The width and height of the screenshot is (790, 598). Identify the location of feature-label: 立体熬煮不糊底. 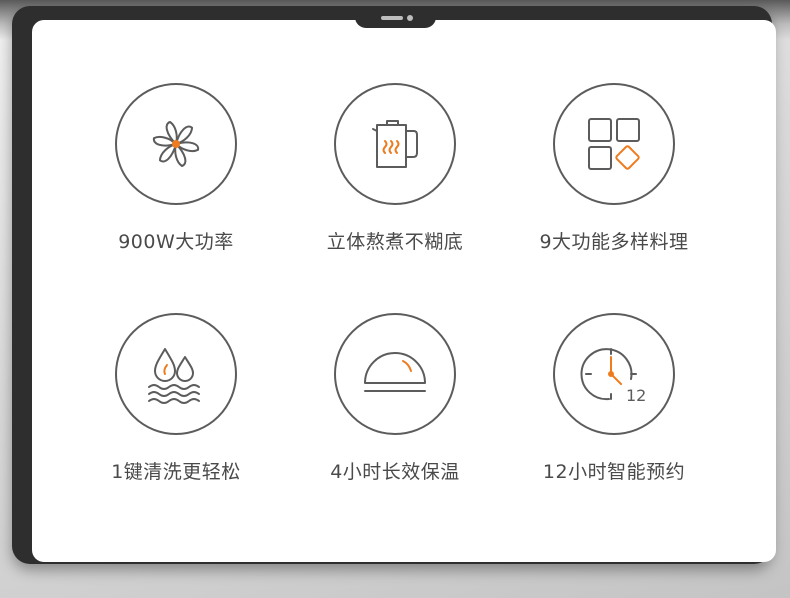
(395, 242).